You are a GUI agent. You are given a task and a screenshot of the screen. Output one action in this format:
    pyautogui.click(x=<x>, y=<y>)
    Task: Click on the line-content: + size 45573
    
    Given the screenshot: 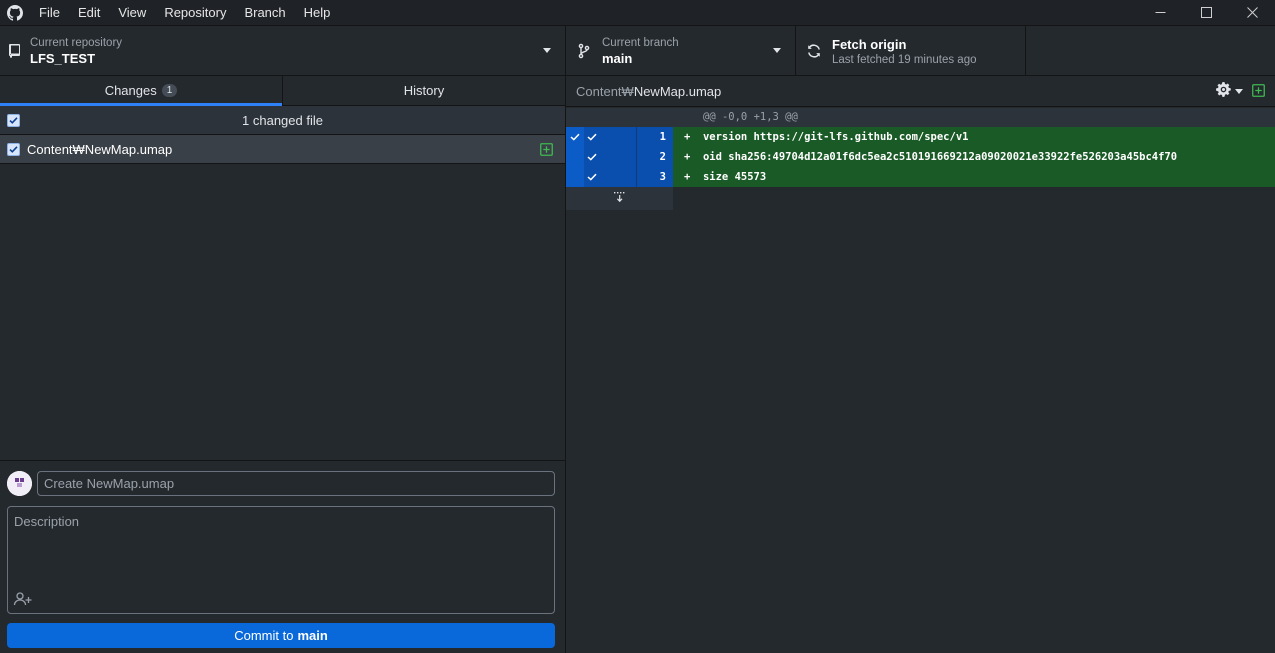 What is the action you would take?
    pyautogui.click(x=974, y=177)
    